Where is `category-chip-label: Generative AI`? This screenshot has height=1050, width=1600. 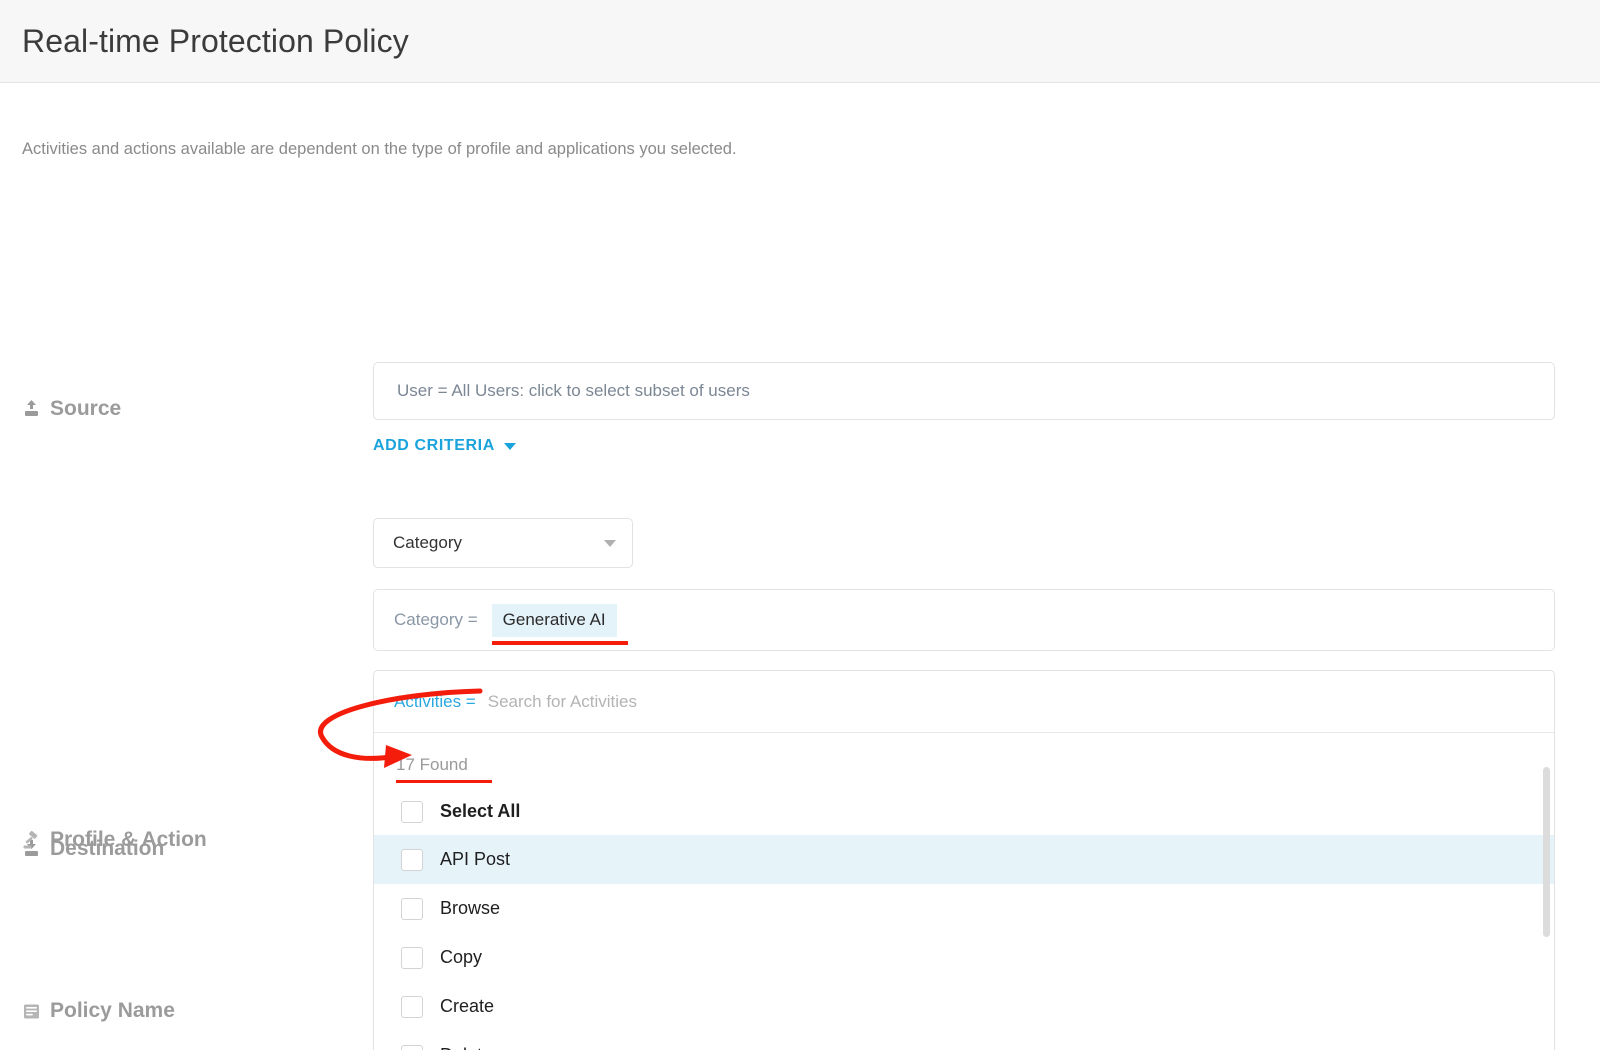
category-chip-label: Generative AI is located at coordinates (554, 619).